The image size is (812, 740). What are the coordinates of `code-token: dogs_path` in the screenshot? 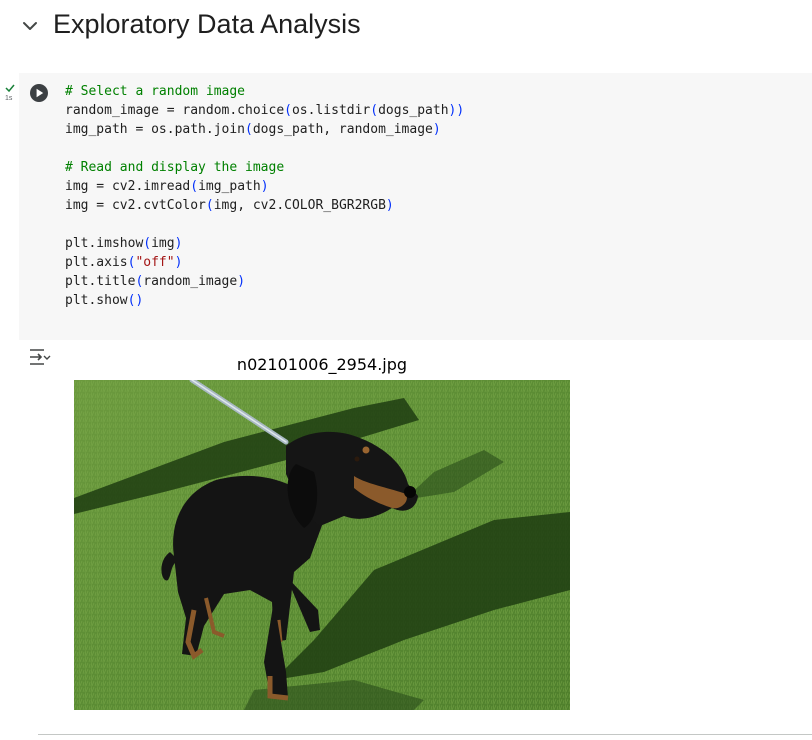 It's located at (413, 110).